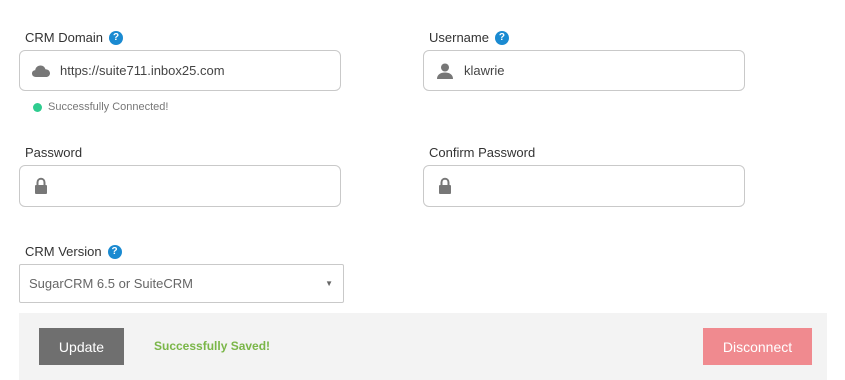 The height and width of the screenshot is (380, 845). I want to click on password-field, so click(180, 186).